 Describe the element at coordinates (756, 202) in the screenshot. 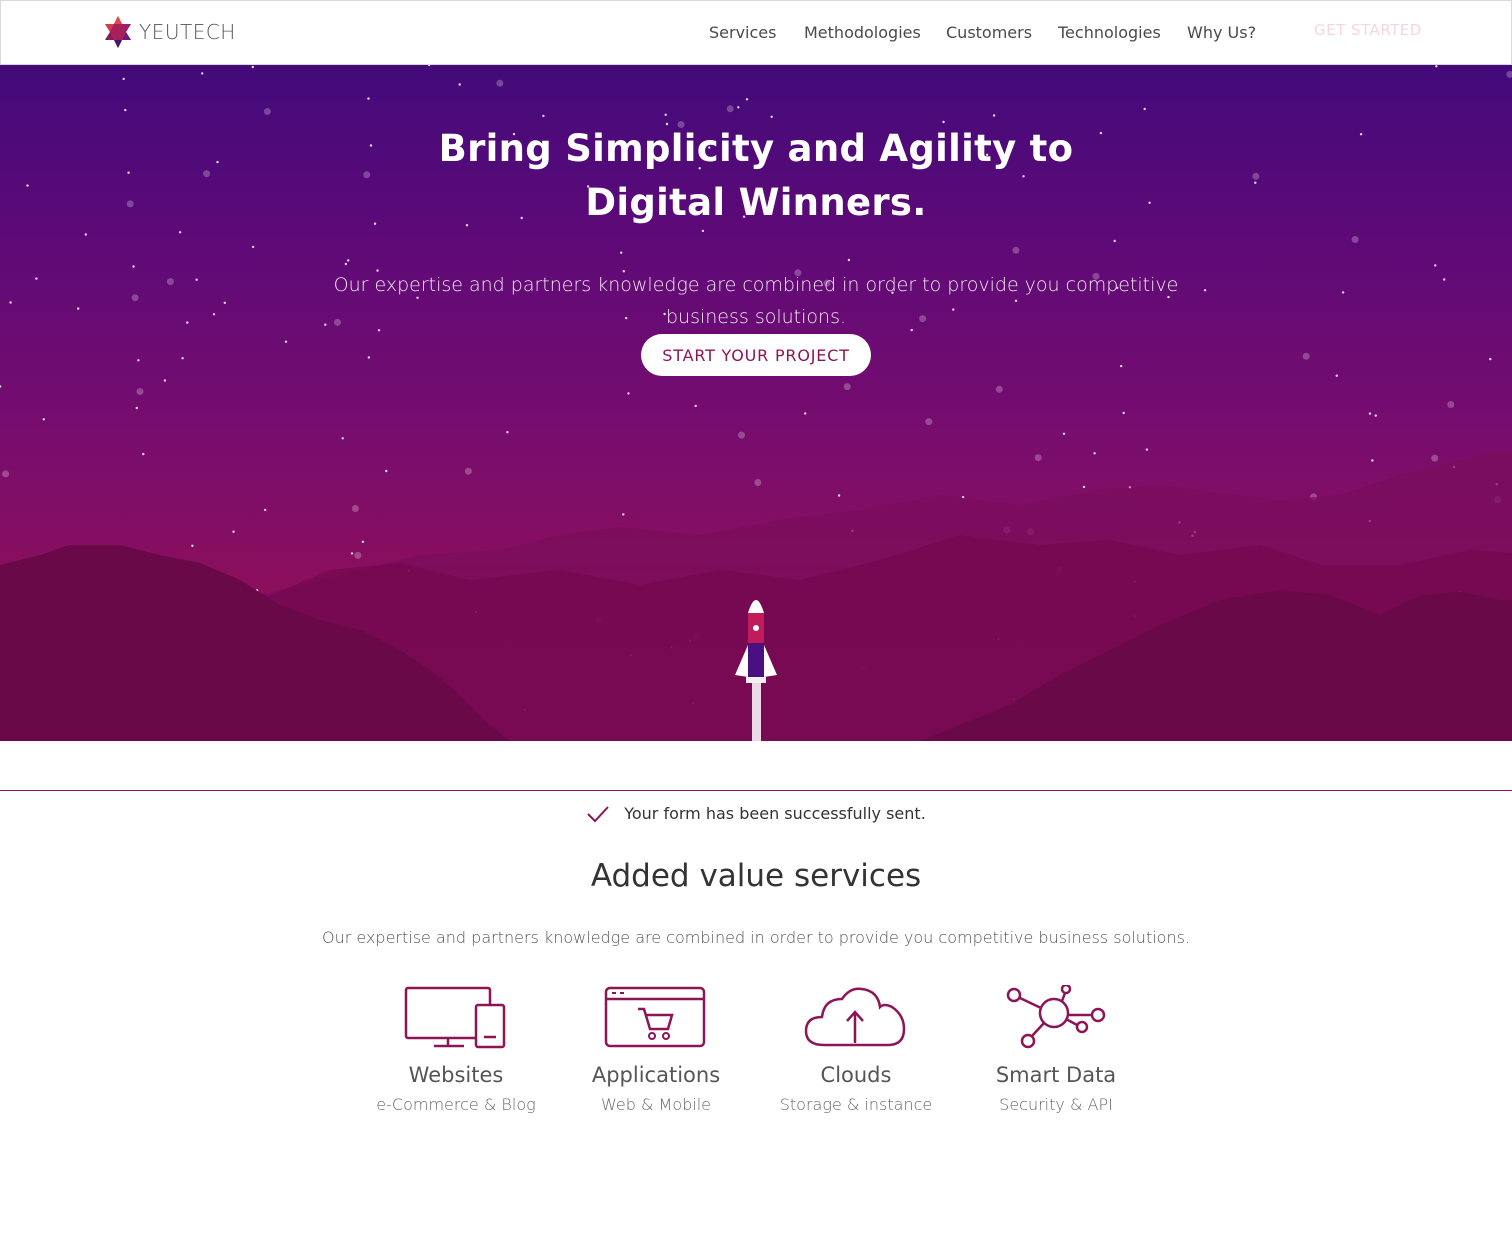

I see `hero-title-line2: Digital Winners.` at that location.